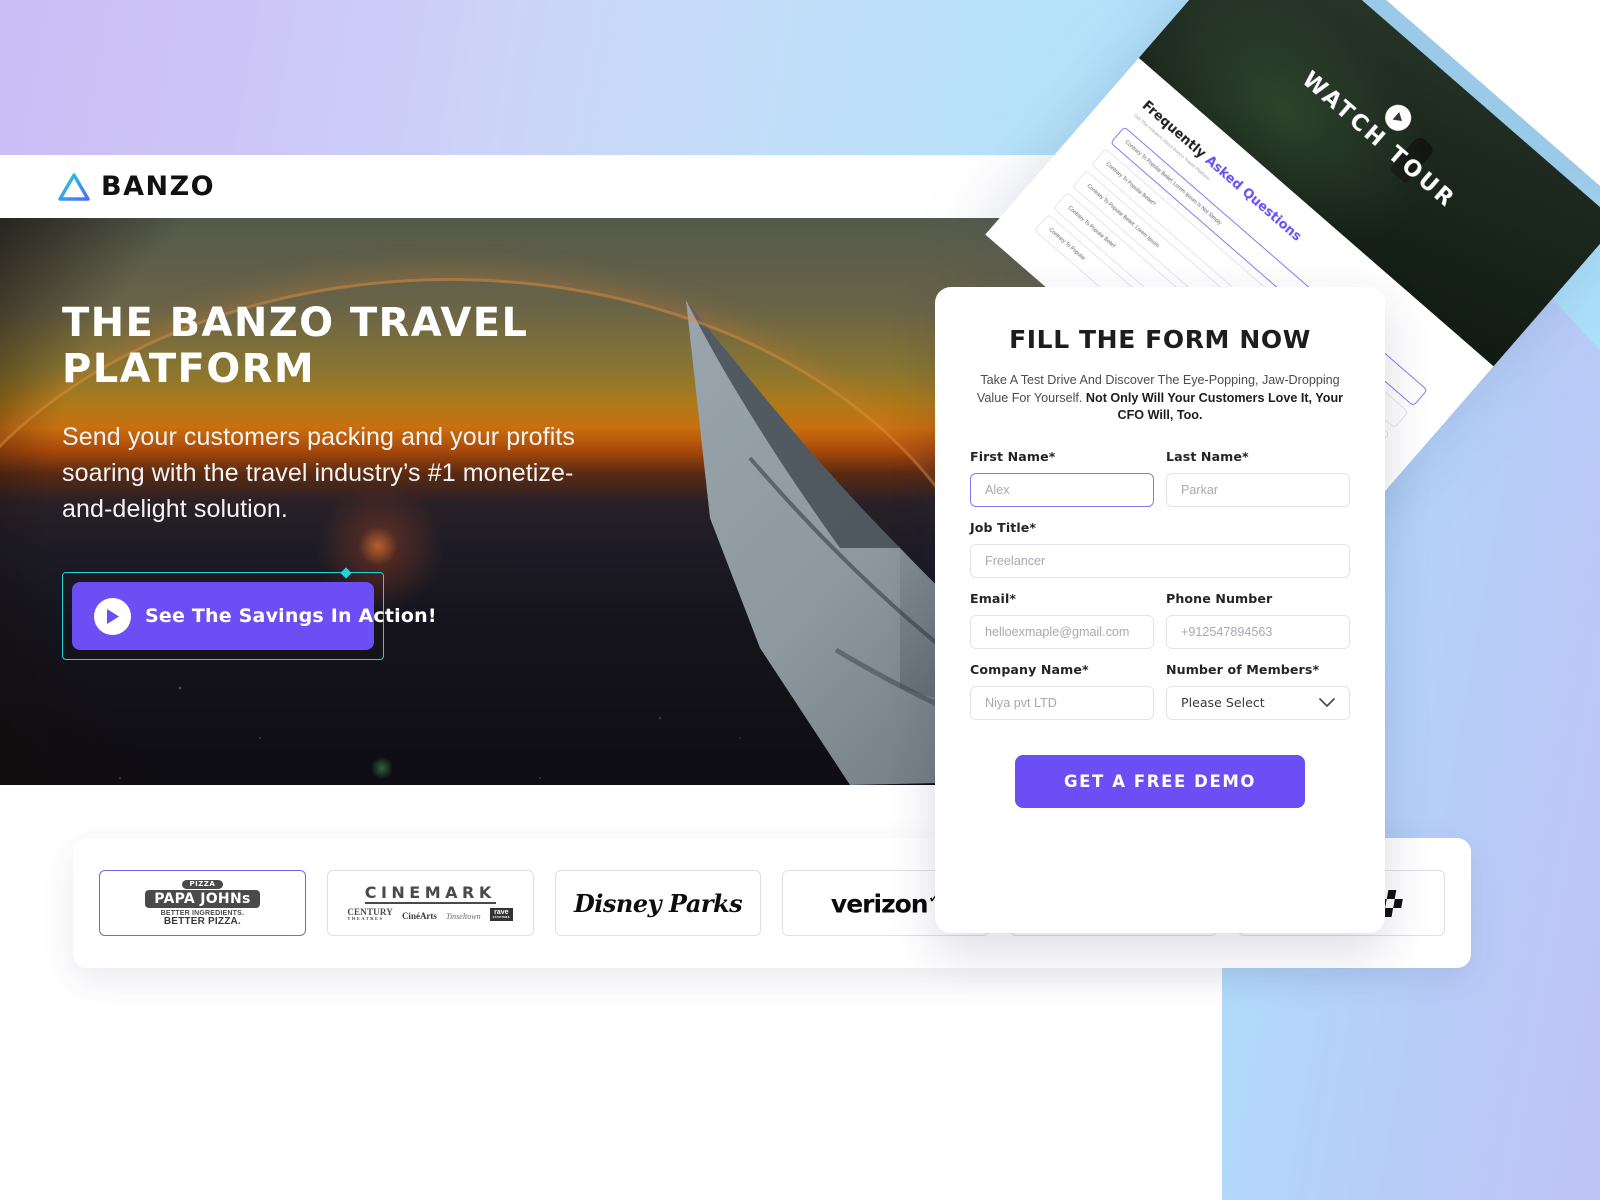  Describe the element at coordinates (1258, 489) in the screenshot. I see `last-name-input` at that location.